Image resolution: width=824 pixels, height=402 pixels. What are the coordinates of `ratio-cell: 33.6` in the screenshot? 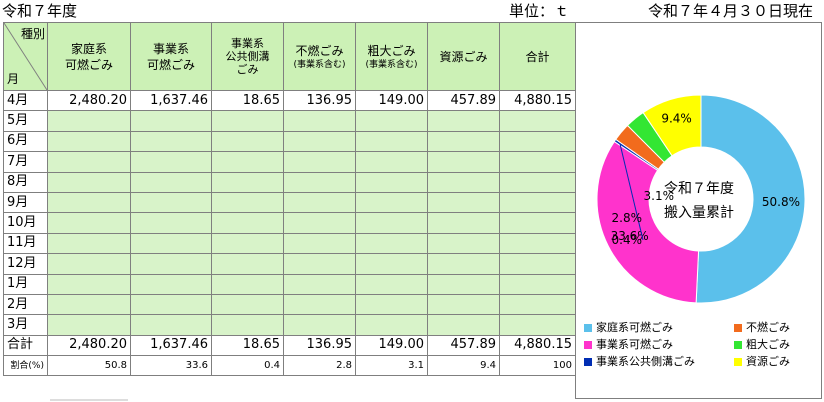 It's located at (171, 366).